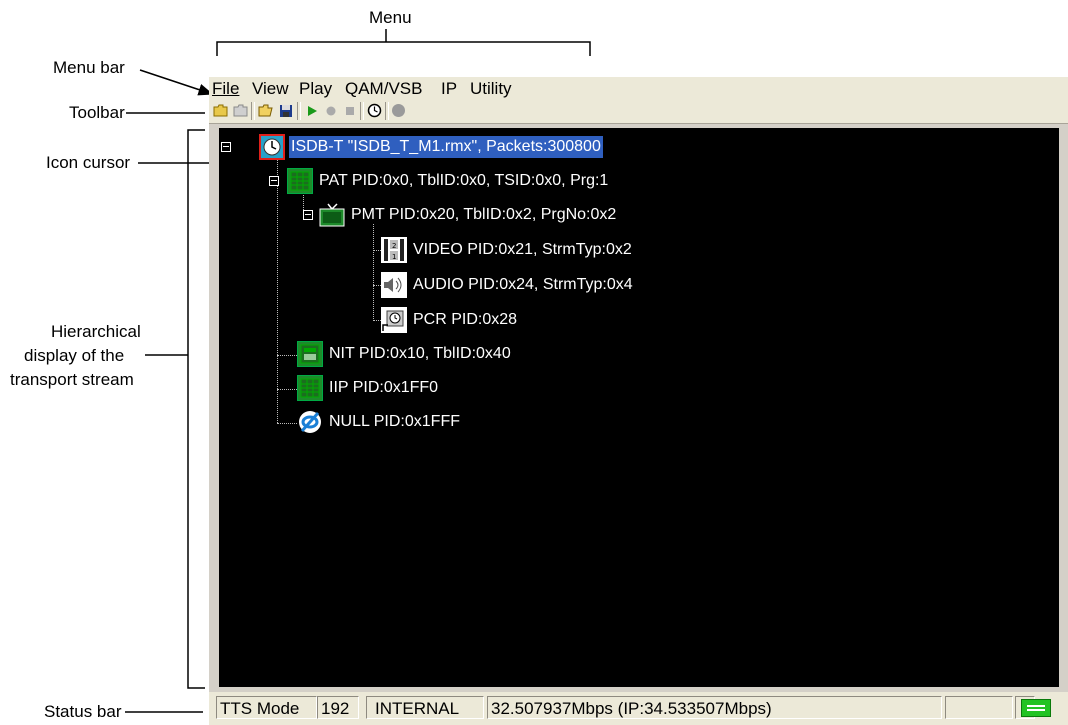 This screenshot has width=1068, height=725. I want to click on tree-node-root: ISDB-T "ISDB_T_M1.rmx", Packets:300800, so click(431, 147).